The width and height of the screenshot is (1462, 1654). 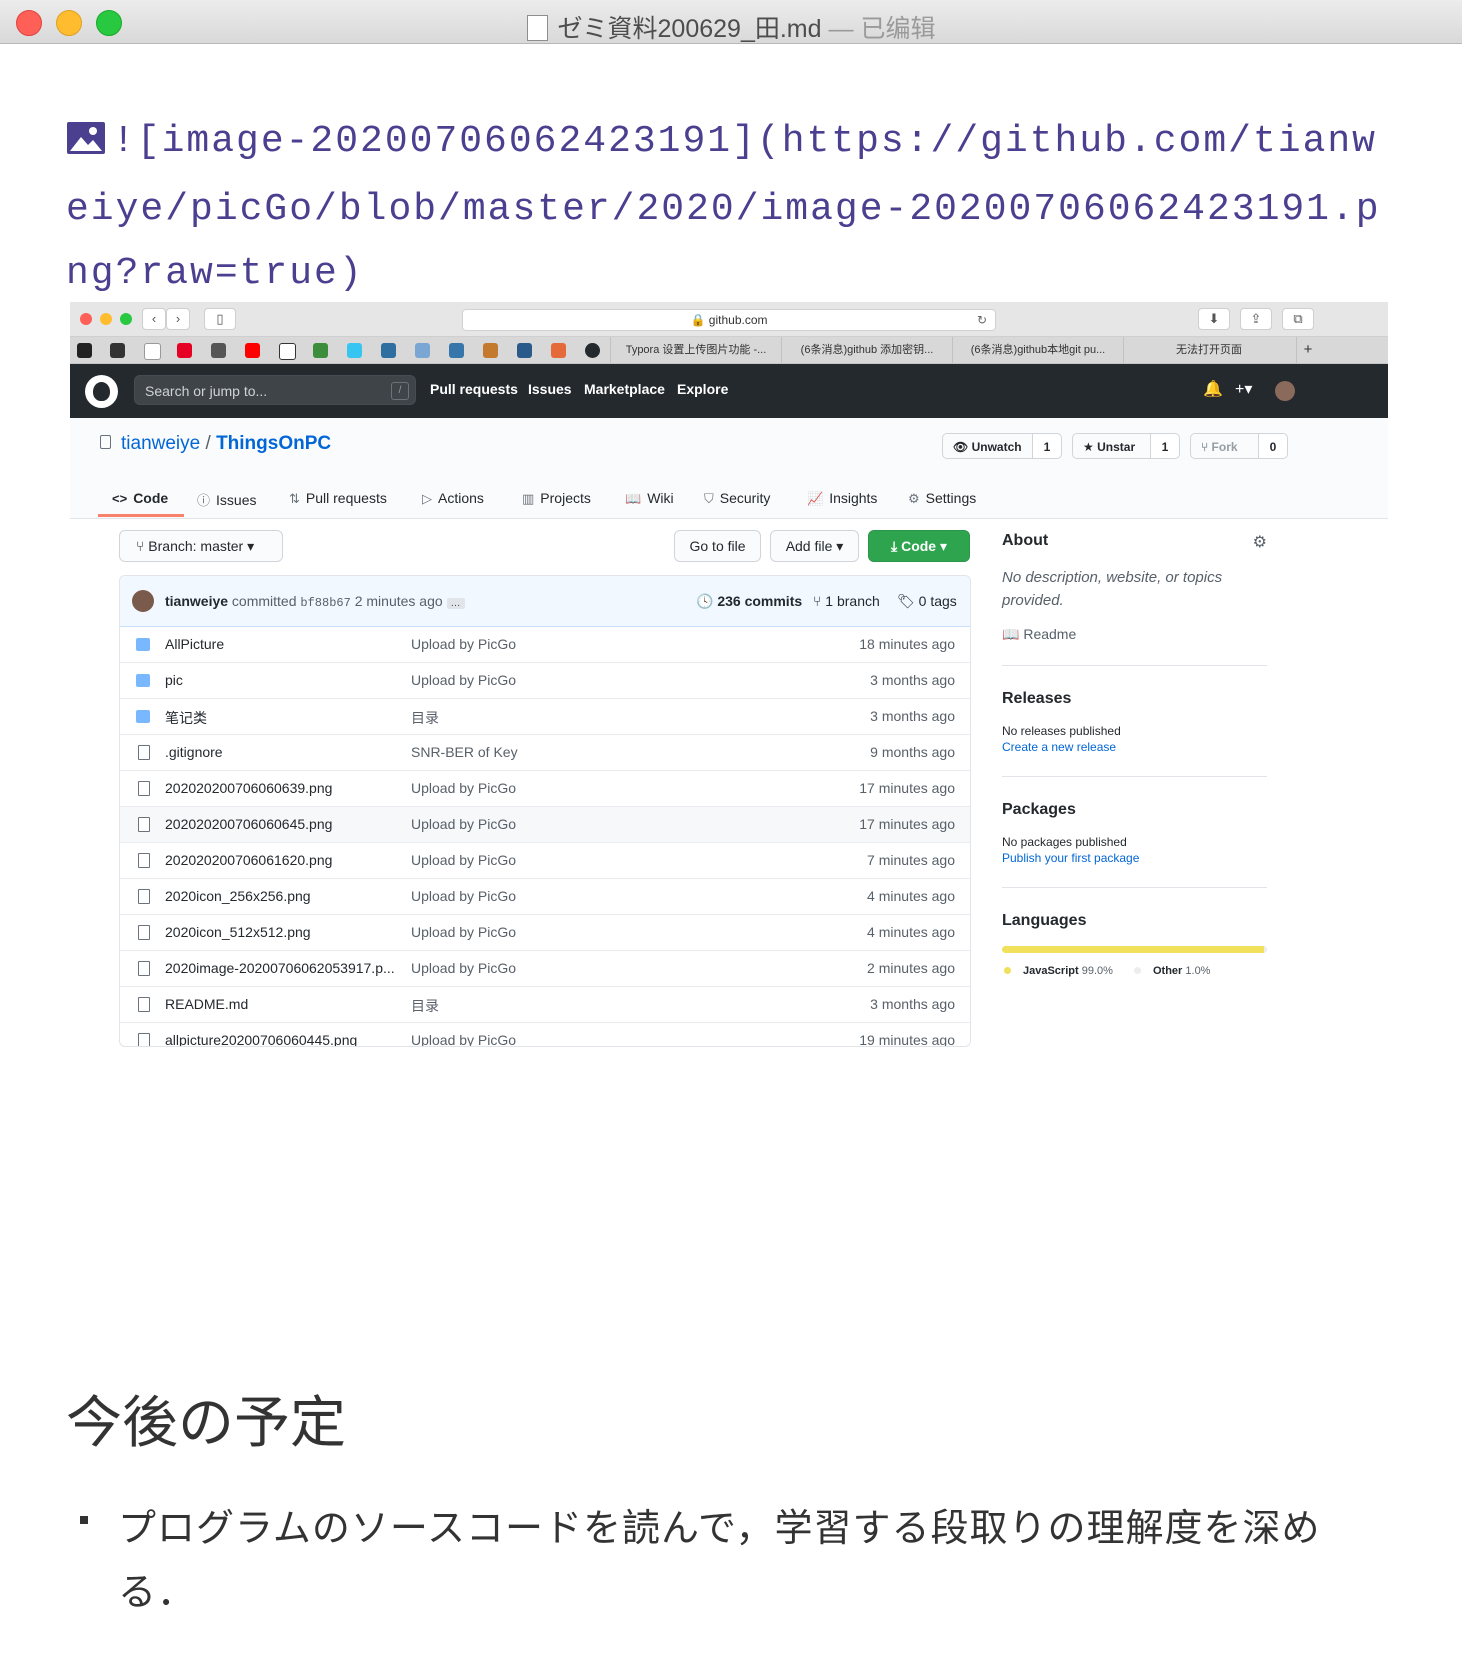 What do you see at coordinates (160, 443) in the screenshot?
I see `repo-owner-link: tianweiye` at bounding box center [160, 443].